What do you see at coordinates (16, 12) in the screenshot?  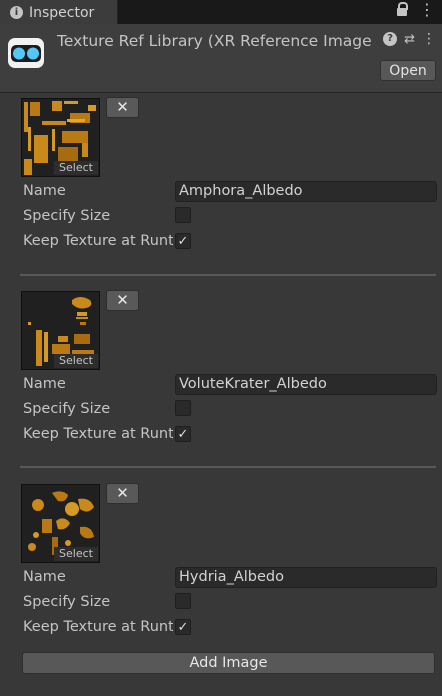 I see `info-icon: i` at bounding box center [16, 12].